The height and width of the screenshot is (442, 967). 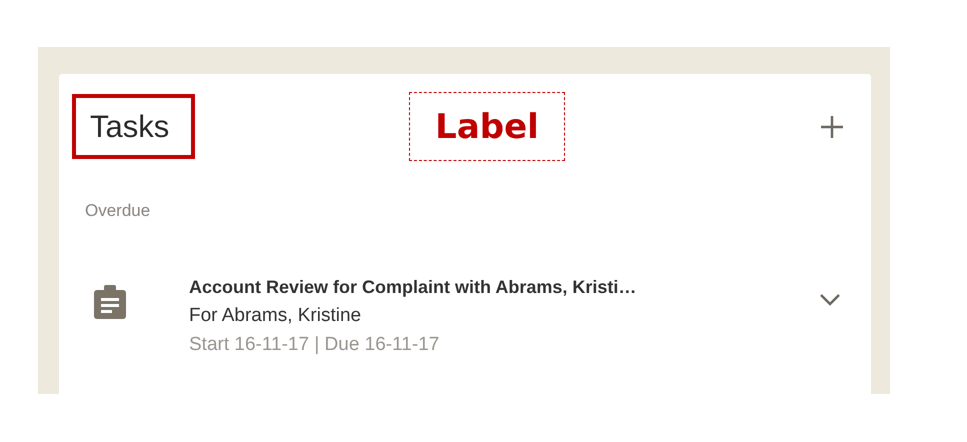 I want to click on task-subtitle: For Abrams, Kristine, so click(x=275, y=316).